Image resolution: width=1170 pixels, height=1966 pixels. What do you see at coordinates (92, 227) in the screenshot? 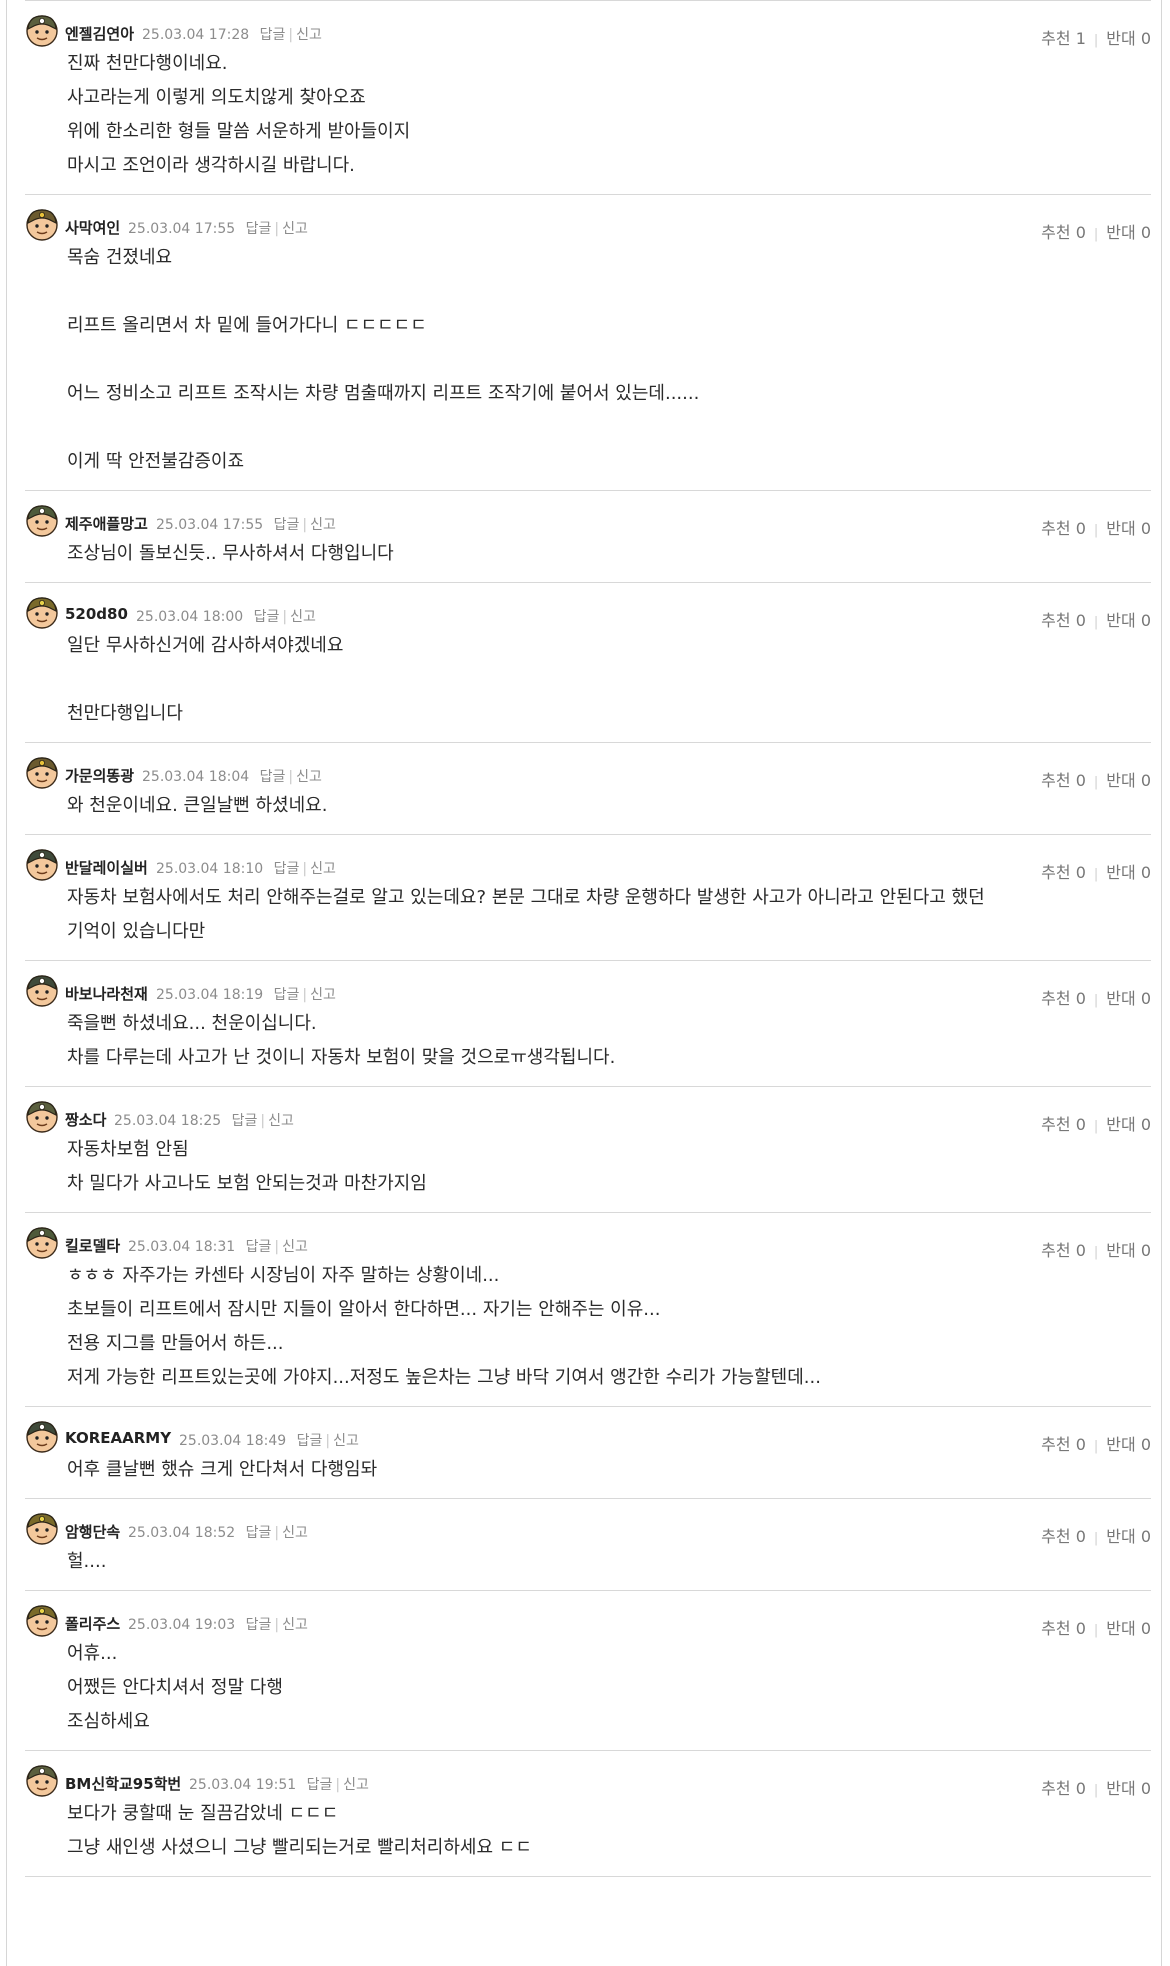
I see `comment-author: 사막여인` at bounding box center [92, 227].